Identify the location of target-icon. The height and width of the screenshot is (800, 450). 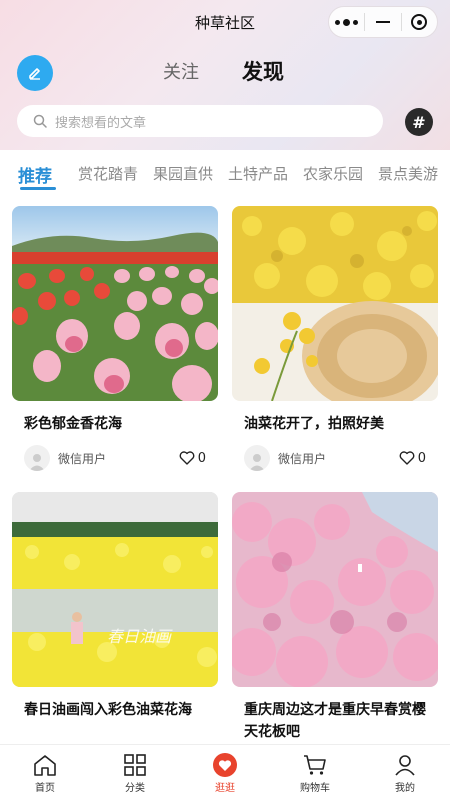
(419, 22).